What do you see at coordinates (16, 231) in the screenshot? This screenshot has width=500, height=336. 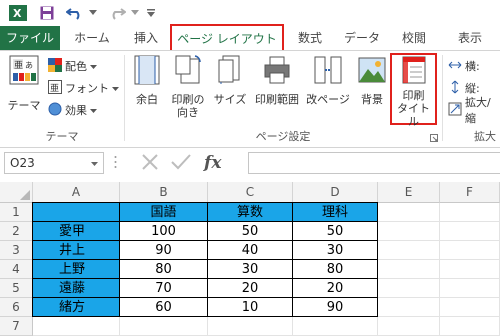 I see `row-header-2: 2` at bounding box center [16, 231].